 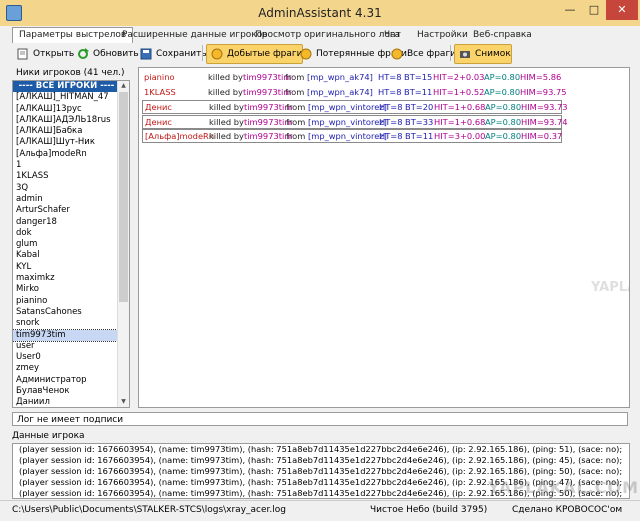 I want to click on player-list-item: [Альфа]modeRn, so click(x=65, y=154).